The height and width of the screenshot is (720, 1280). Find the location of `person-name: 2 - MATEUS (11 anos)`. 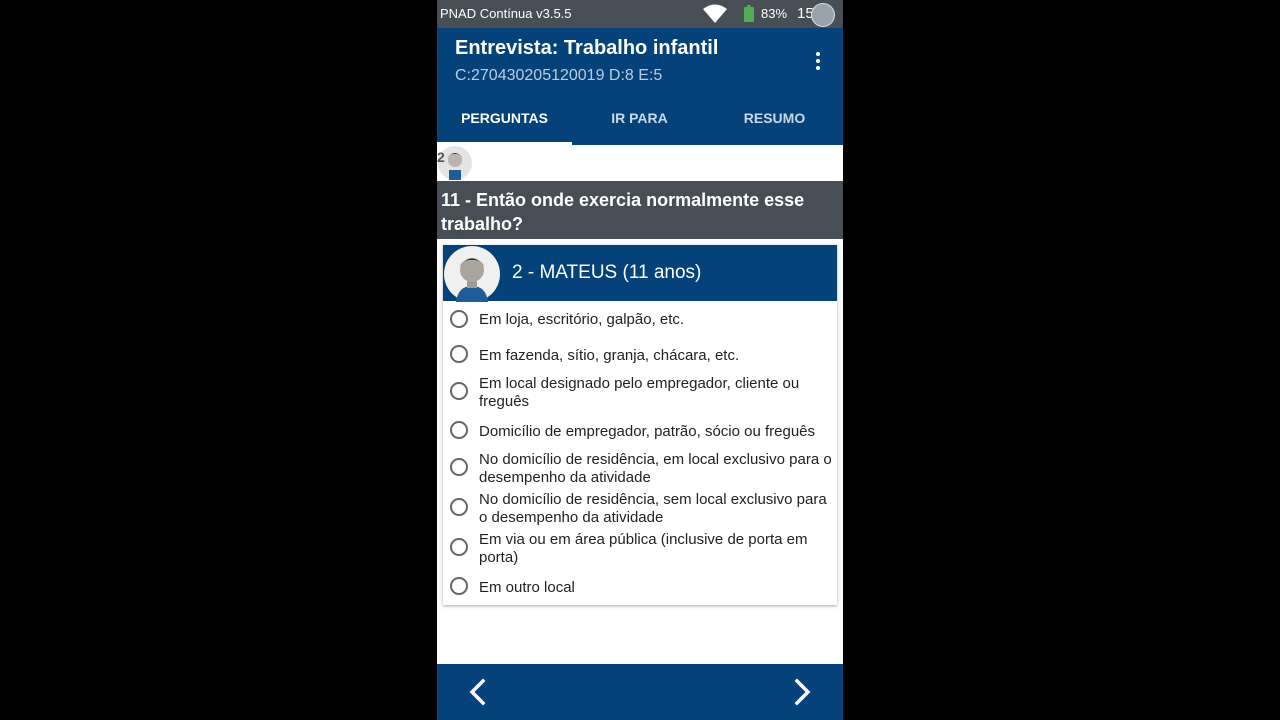

person-name: 2 - MATEUS (11 anos) is located at coordinates (607, 272).